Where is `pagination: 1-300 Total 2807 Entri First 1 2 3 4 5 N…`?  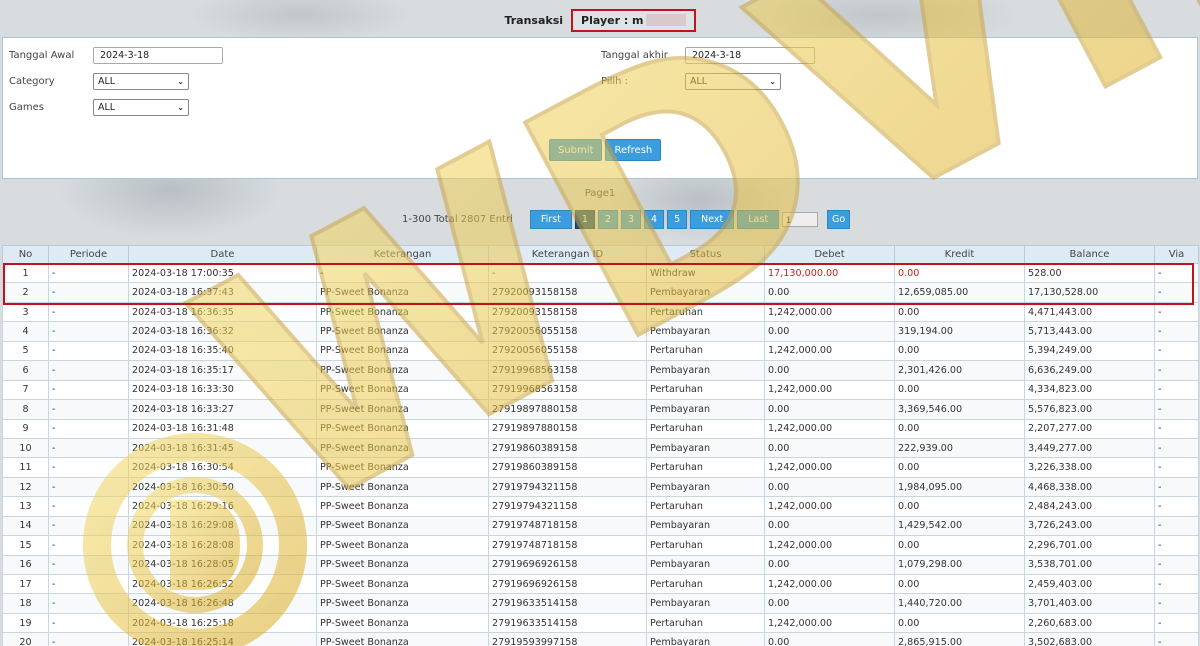
pagination: 1-300 Total 2807 Entri First 1 2 3 4 5 N… is located at coordinates (626, 219).